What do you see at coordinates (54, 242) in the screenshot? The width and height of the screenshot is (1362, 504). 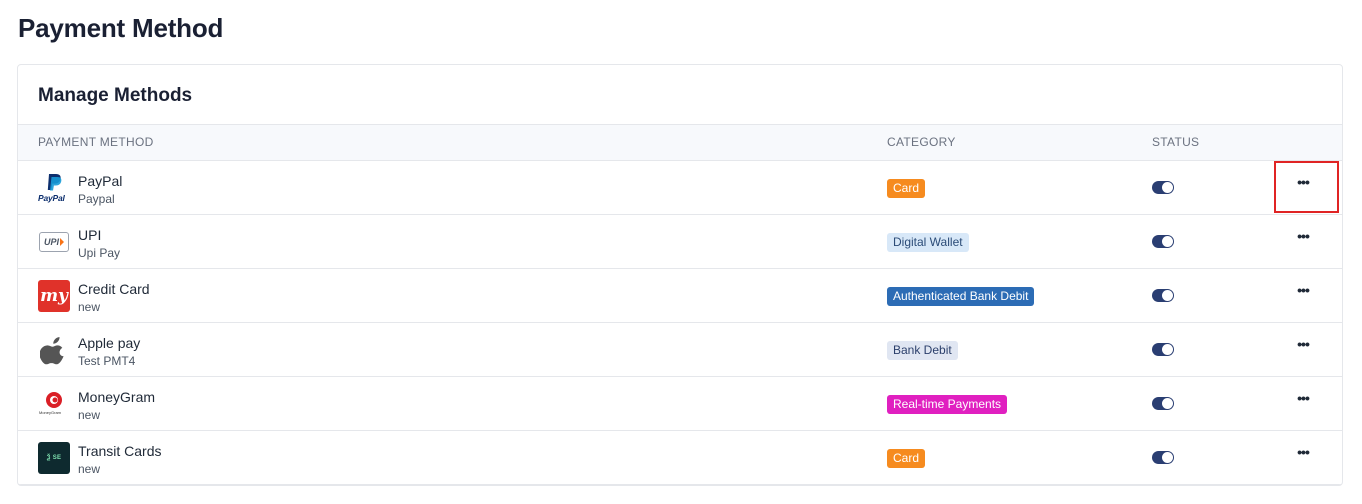 I see `upi-logo: UPI` at bounding box center [54, 242].